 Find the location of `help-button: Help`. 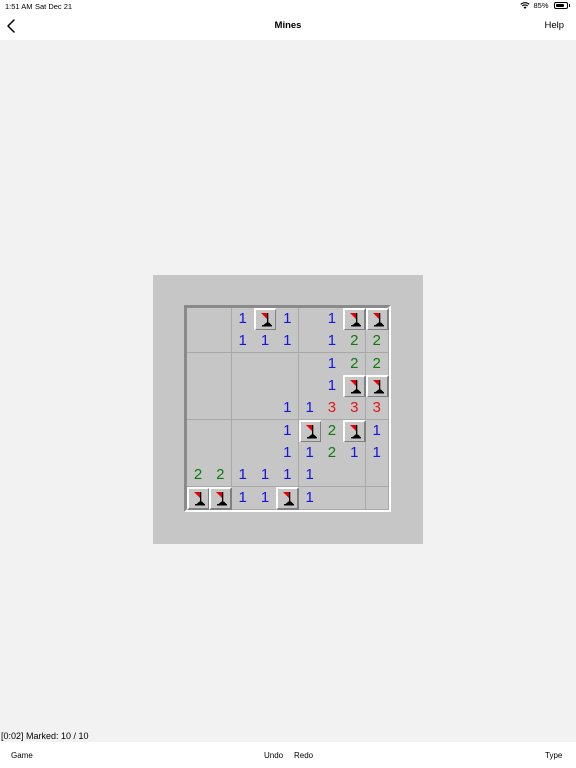

help-button: Help is located at coordinates (554, 25).